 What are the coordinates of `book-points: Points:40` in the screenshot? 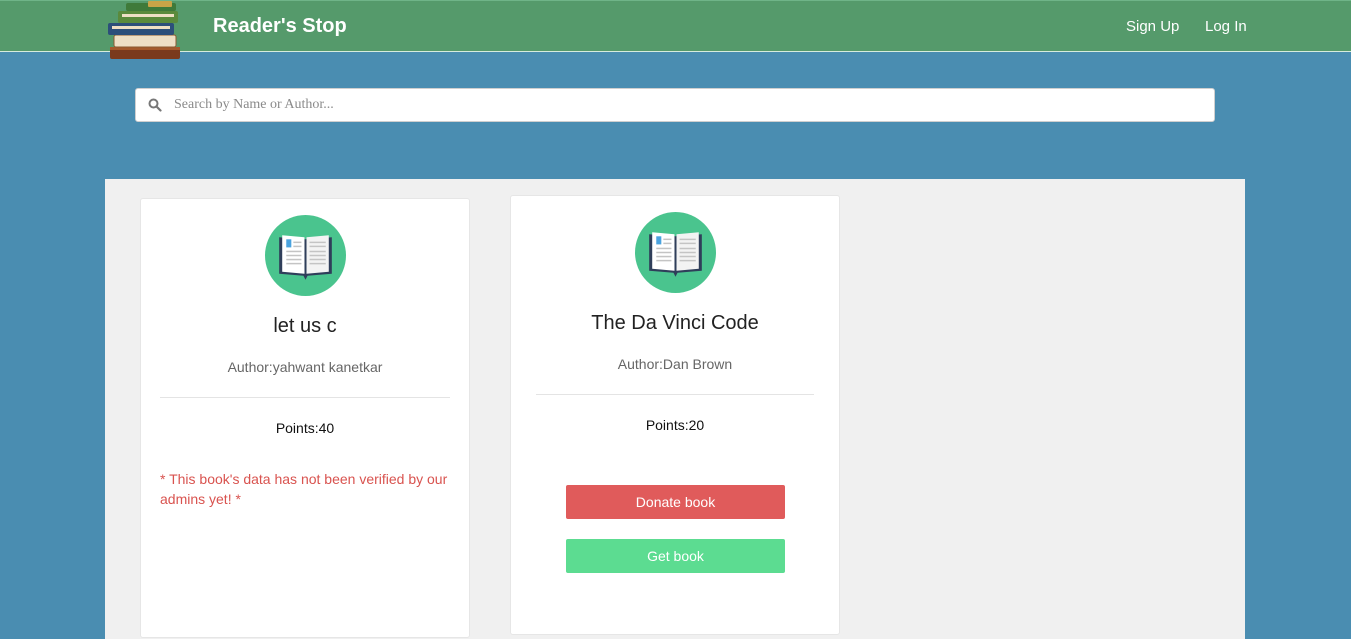 It's located at (305, 428).